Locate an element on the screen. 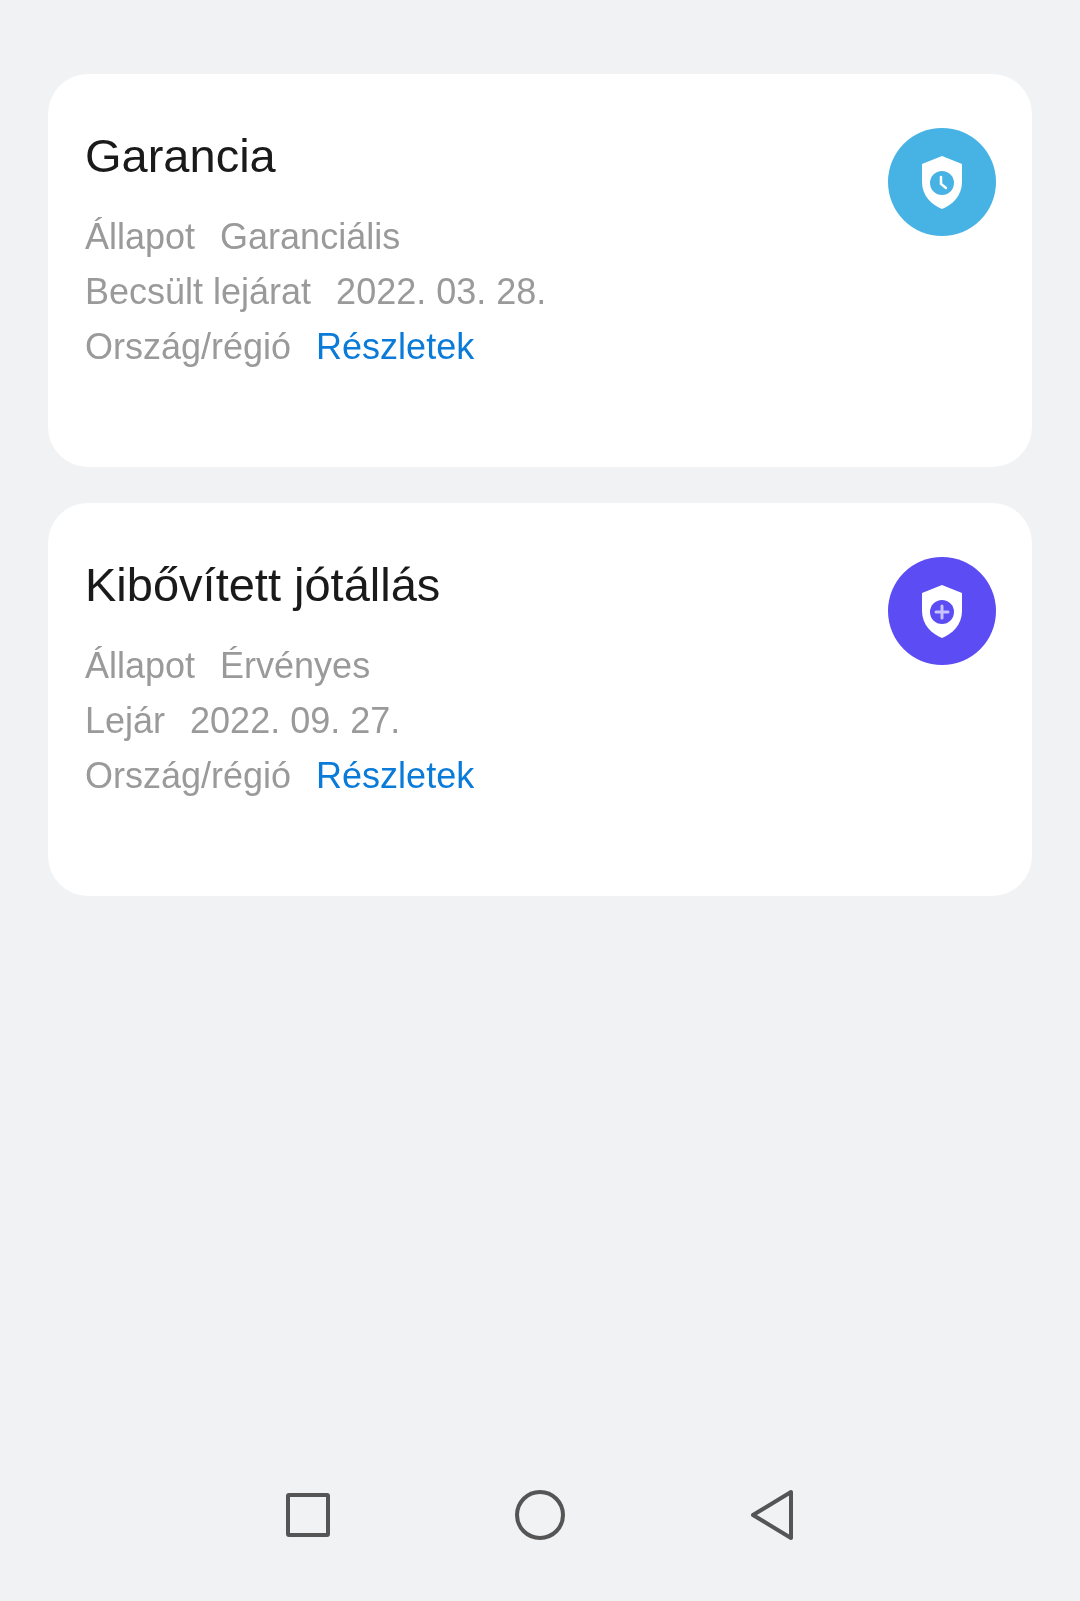 This screenshot has width=1080, height=1601. field-label: Becsült lejárat is located at coordinates (198, 292).